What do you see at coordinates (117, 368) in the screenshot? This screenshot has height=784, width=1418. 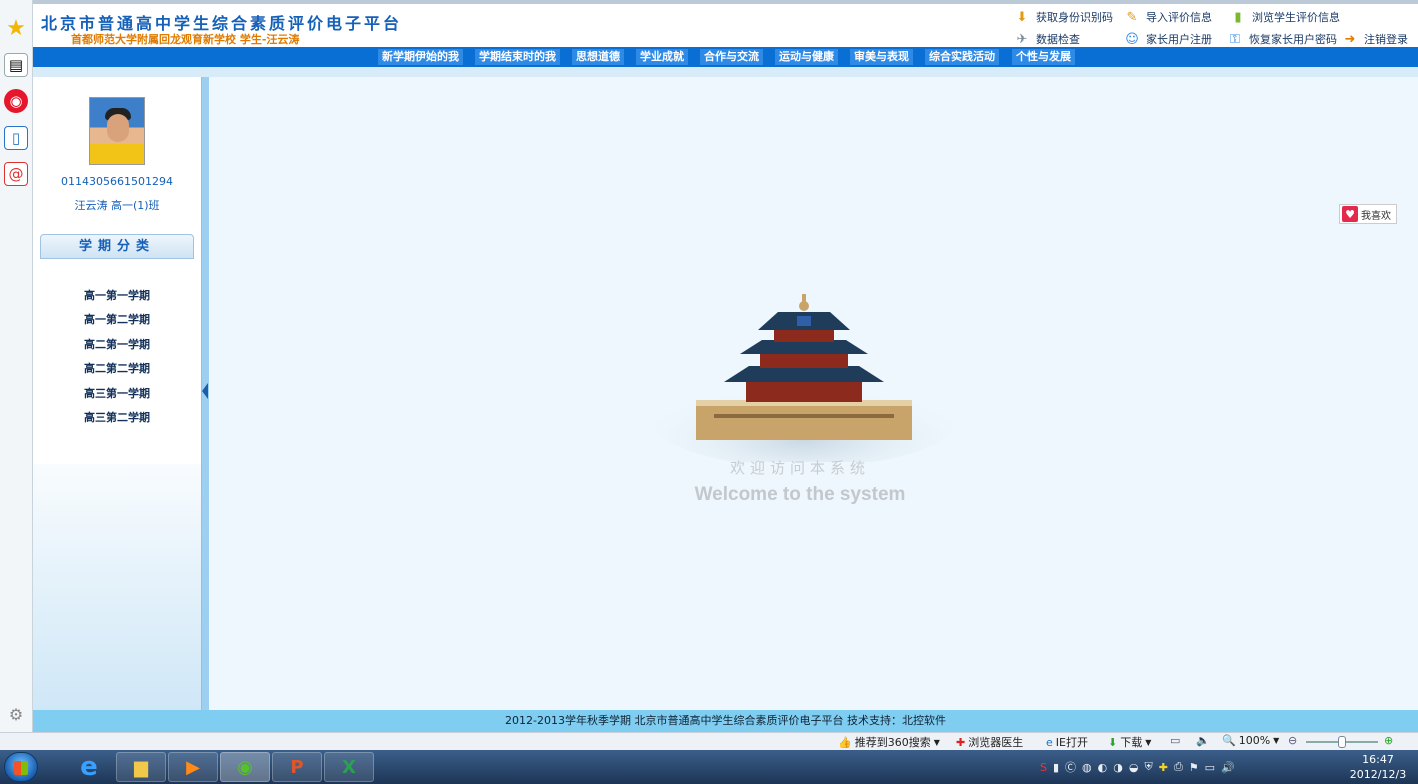 I see `semester-item: 高二第二学期` at bounding box center [117, 368].